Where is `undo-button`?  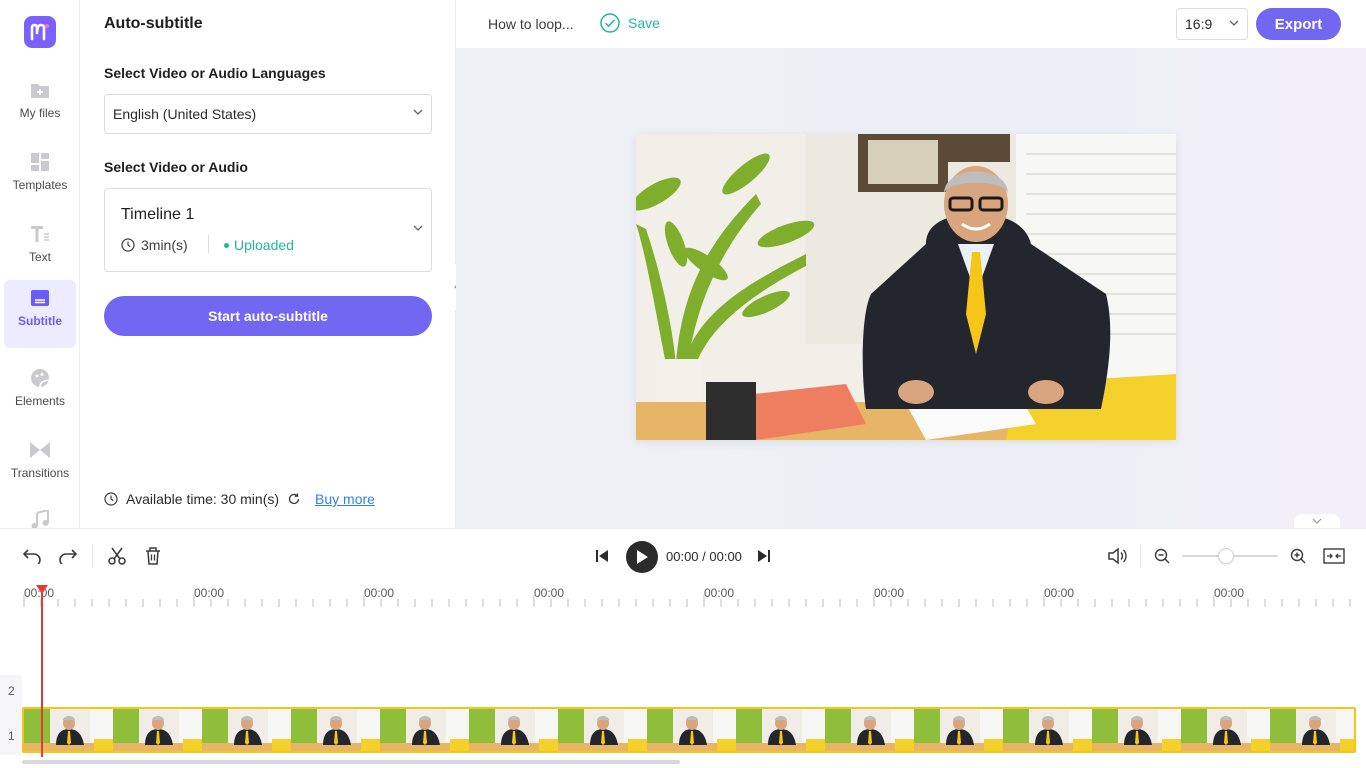
undo-button is located at coordinates (32, 556).